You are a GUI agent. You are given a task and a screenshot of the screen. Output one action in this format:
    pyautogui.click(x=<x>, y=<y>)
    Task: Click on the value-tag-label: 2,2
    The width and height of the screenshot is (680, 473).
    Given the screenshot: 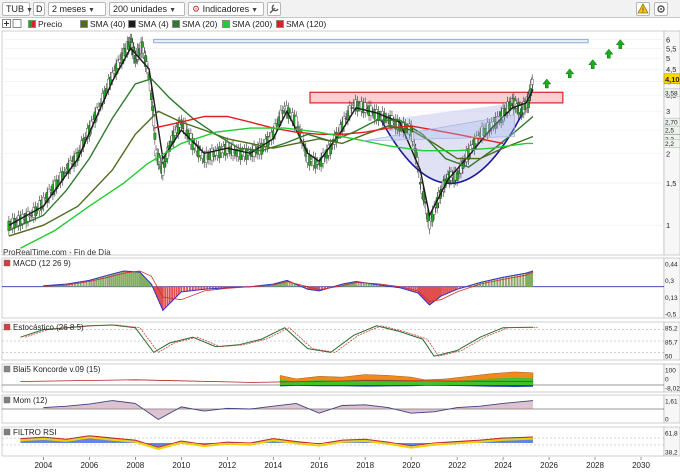 What is the action you would take?
    pyautogui.click(x=669, y=144)
    